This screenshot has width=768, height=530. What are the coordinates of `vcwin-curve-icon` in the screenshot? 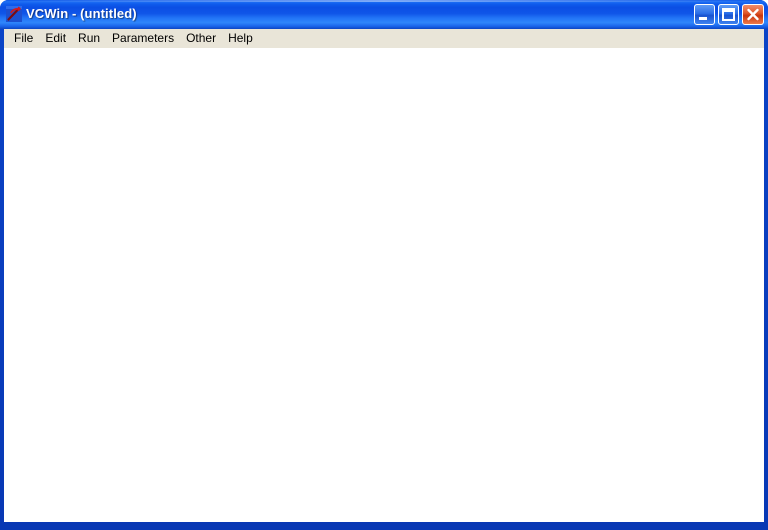 It's located at (14, 14).